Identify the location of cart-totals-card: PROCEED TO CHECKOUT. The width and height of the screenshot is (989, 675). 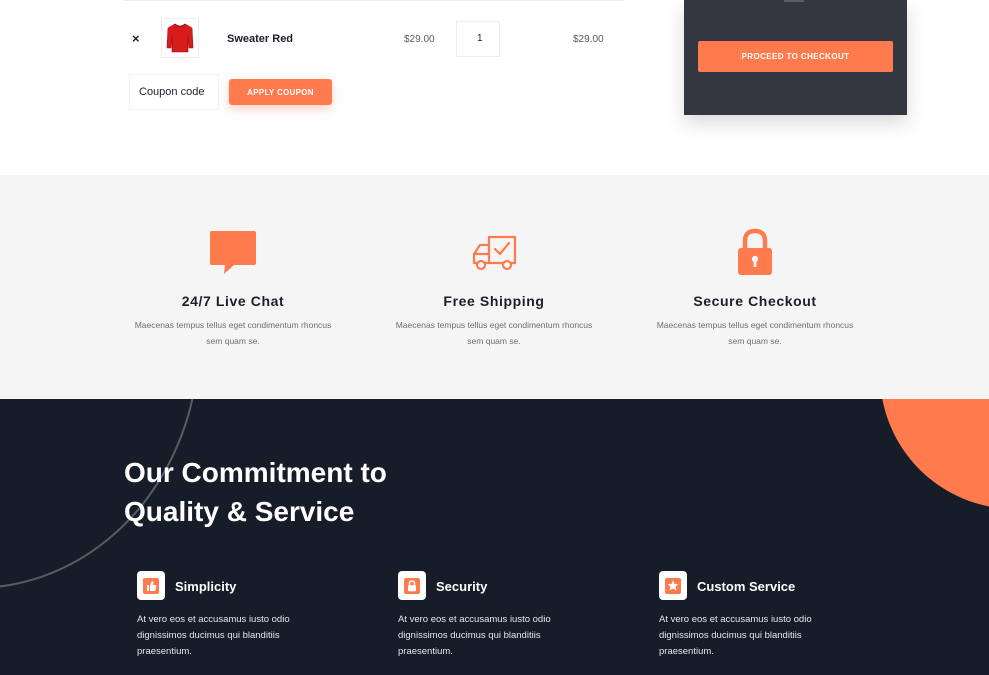
(795, 57).